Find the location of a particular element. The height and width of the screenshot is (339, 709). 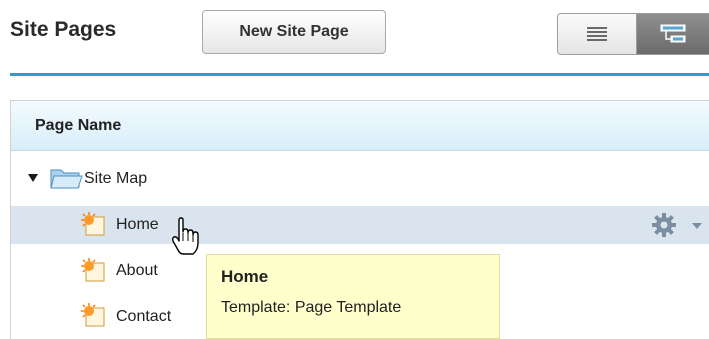

tree-node-about: About is located at coordinates (137, 271).